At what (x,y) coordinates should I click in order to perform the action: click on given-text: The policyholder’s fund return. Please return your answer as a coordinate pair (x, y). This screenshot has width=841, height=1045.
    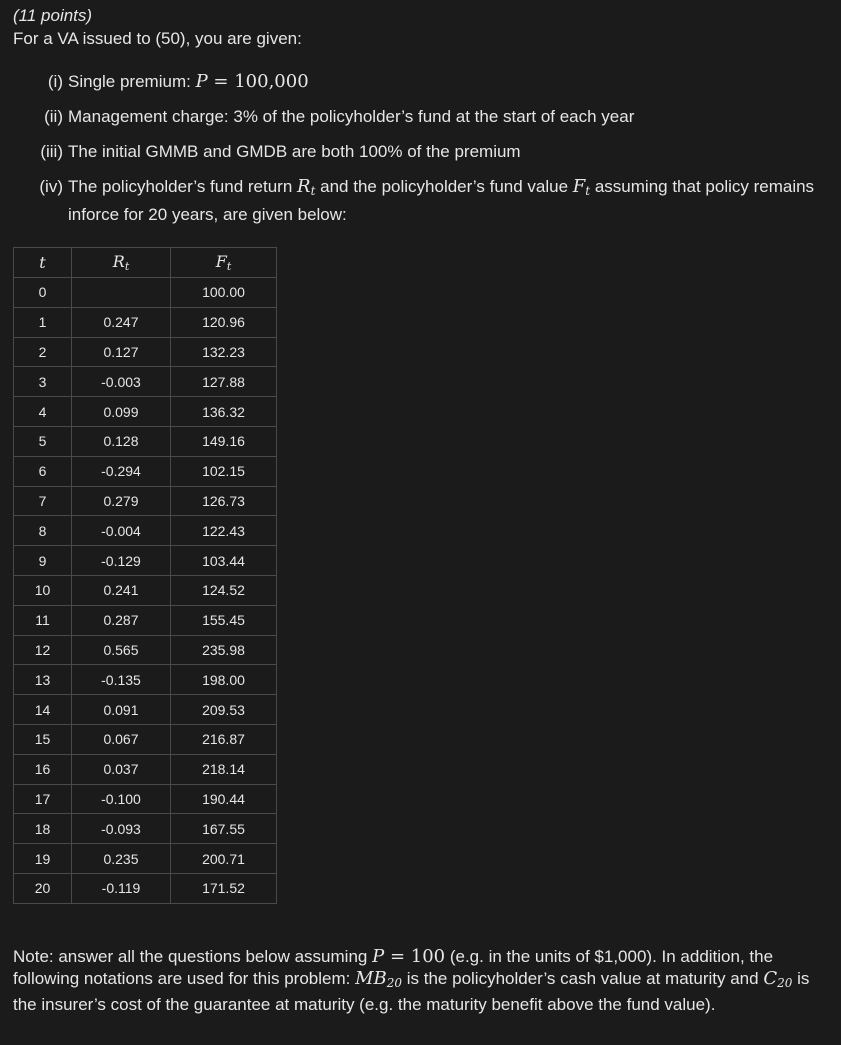
    Looking at the image, I should click on (183, 186).